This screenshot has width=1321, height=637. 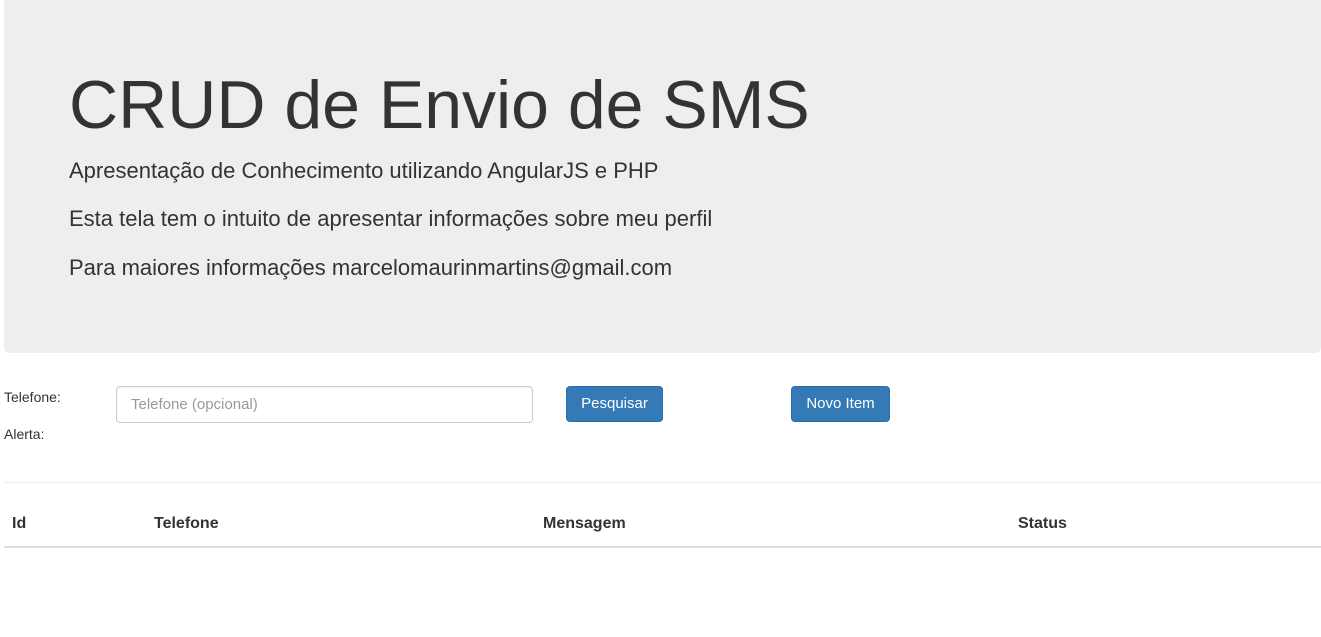 I want to click on column-header-id: Id, so click(x=75, y=526).